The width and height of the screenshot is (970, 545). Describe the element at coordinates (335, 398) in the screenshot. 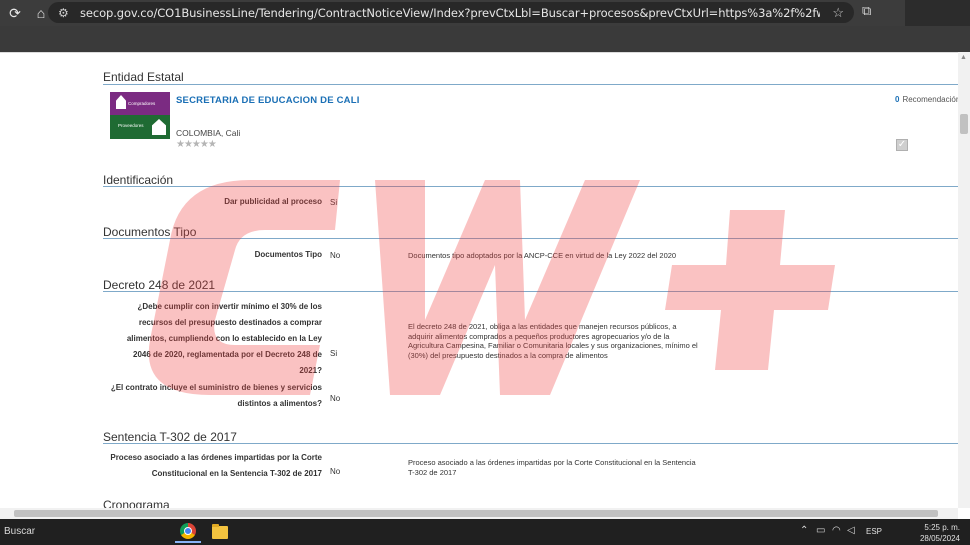

I see `field-value-decreto-q2: No` at that location.